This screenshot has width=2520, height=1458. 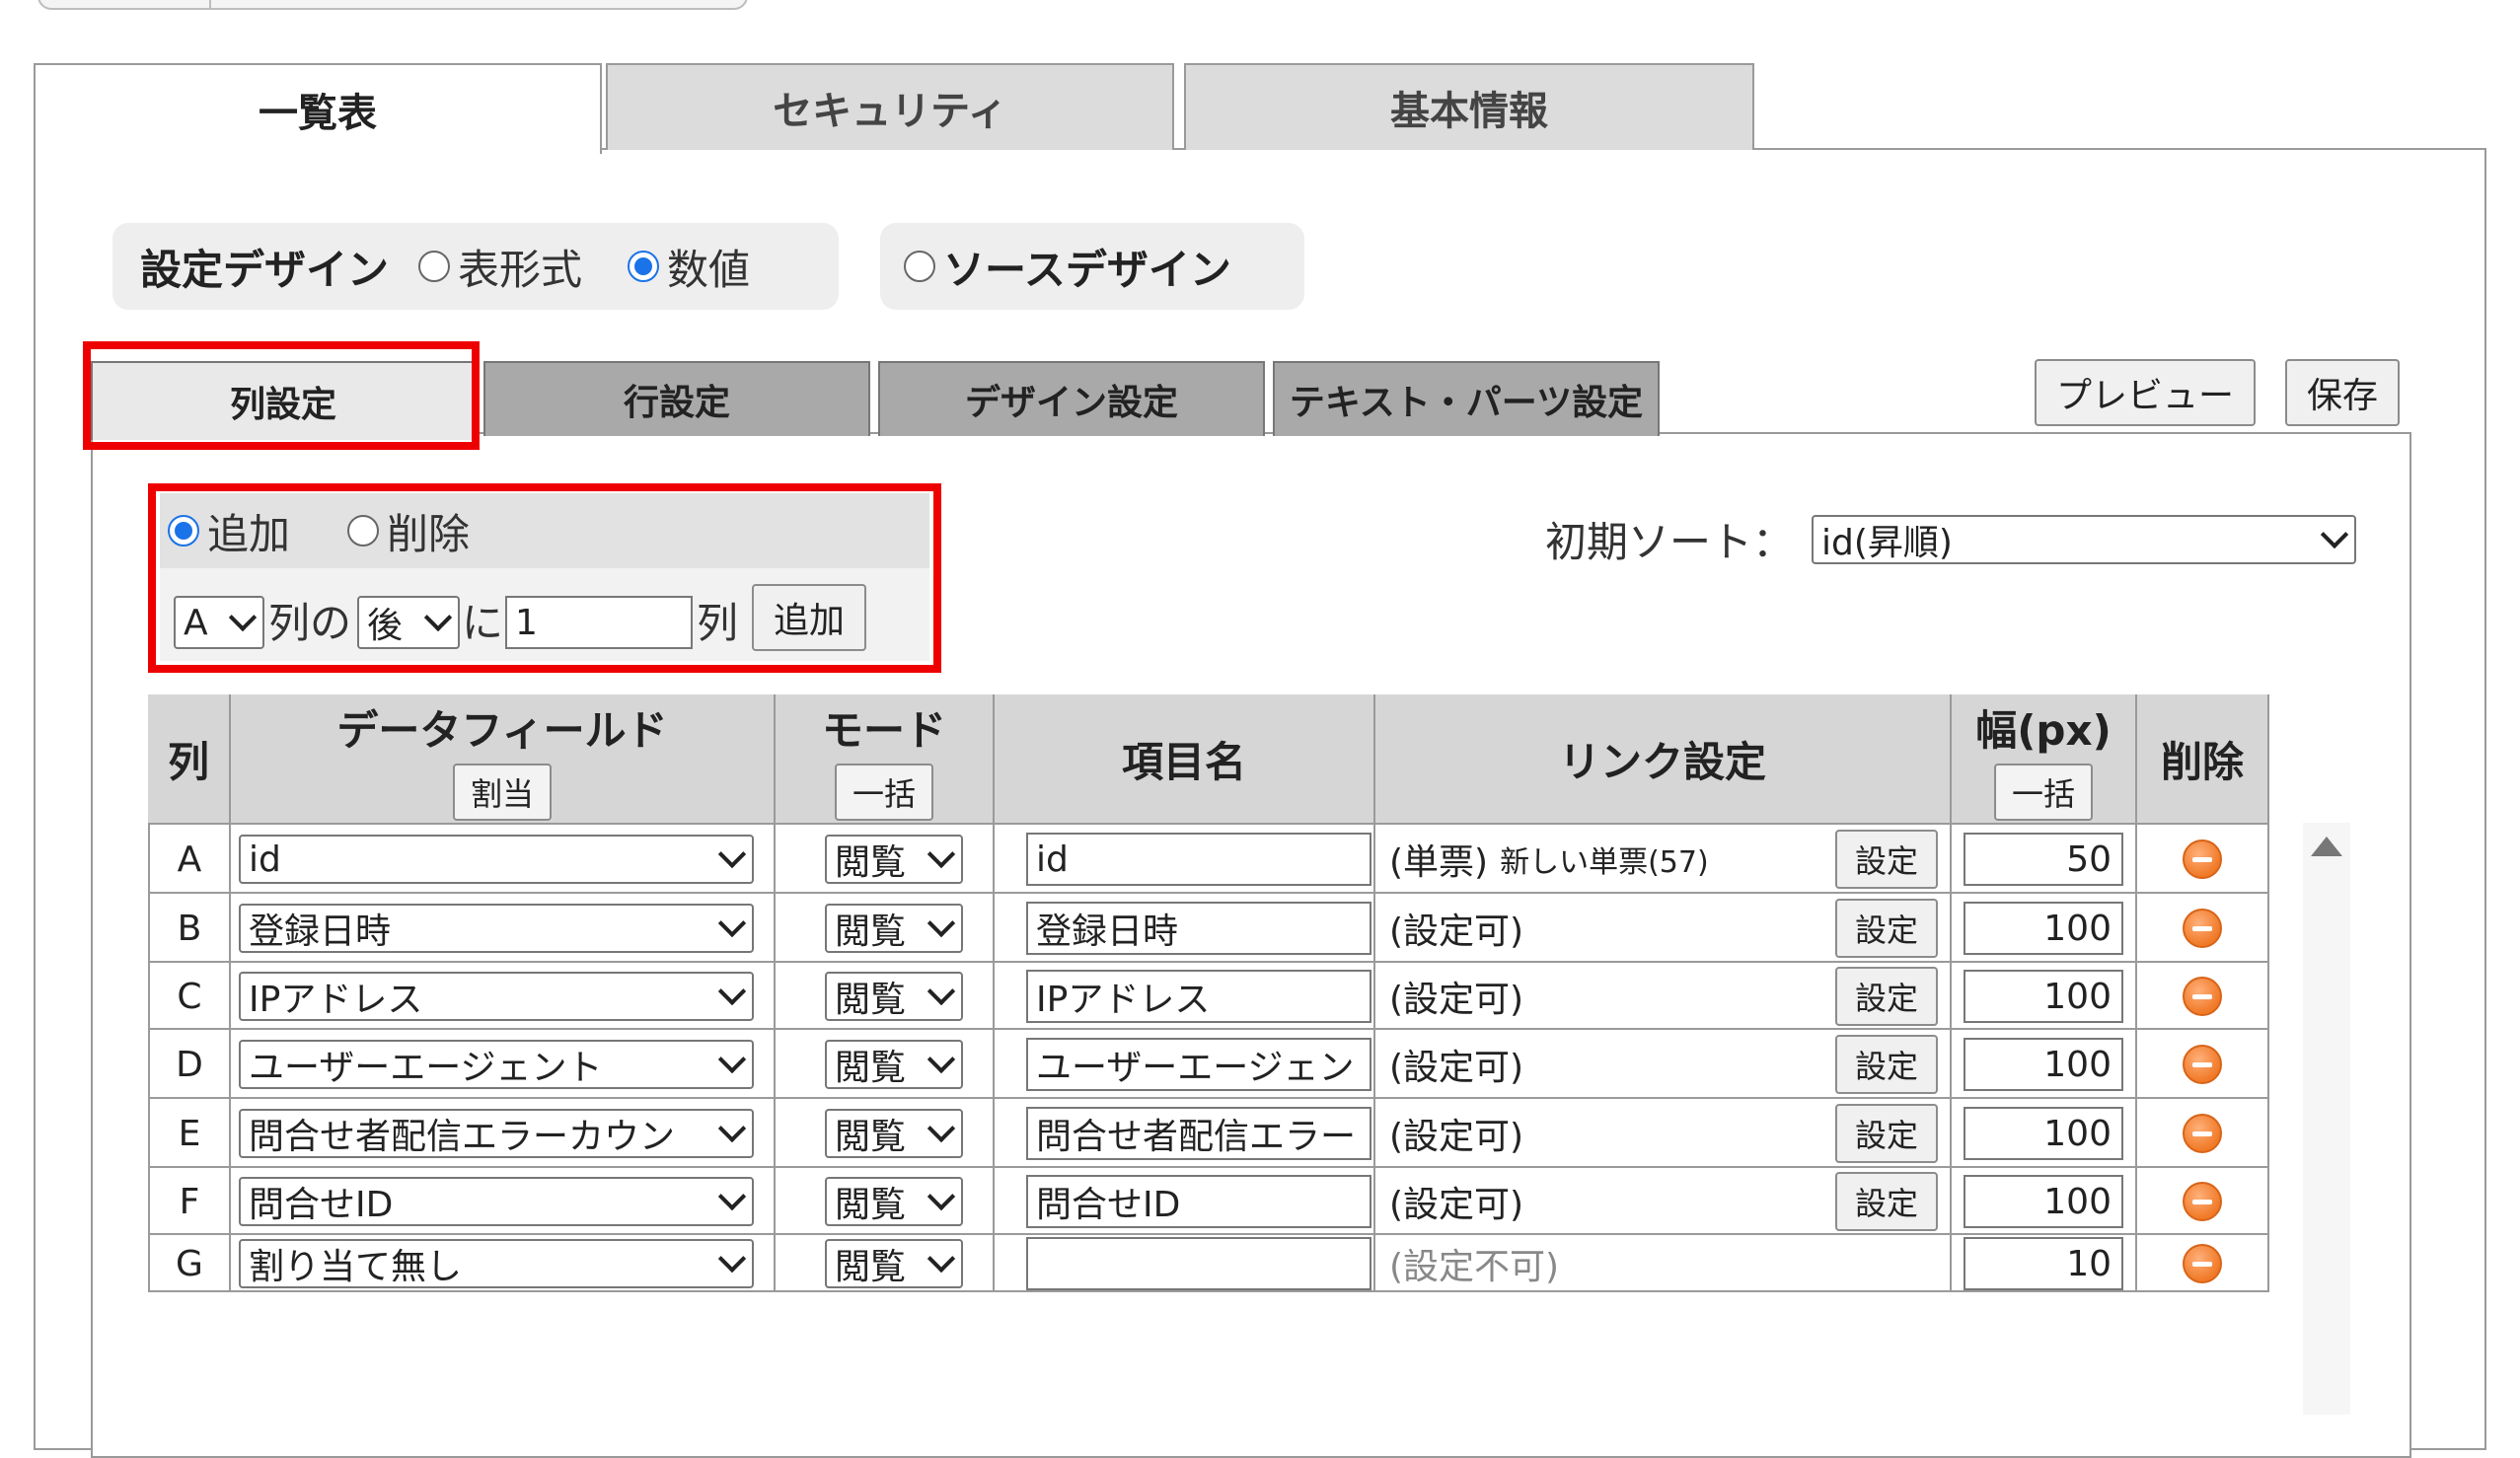 I want to click on mode-value: 閲覧, so click(x=871, y=1000).